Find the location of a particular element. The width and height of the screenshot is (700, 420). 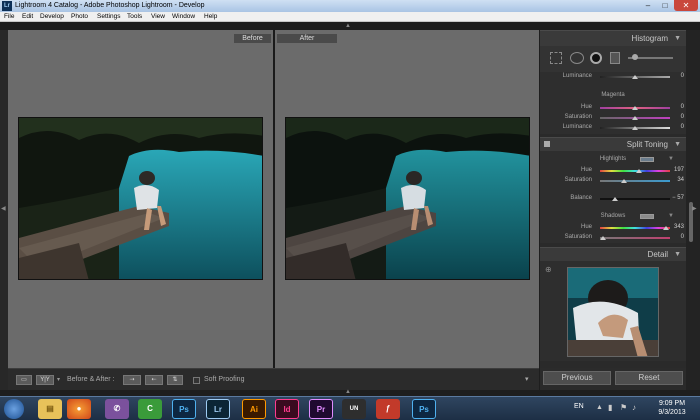

before-photo is located at coordinates (140, 198).